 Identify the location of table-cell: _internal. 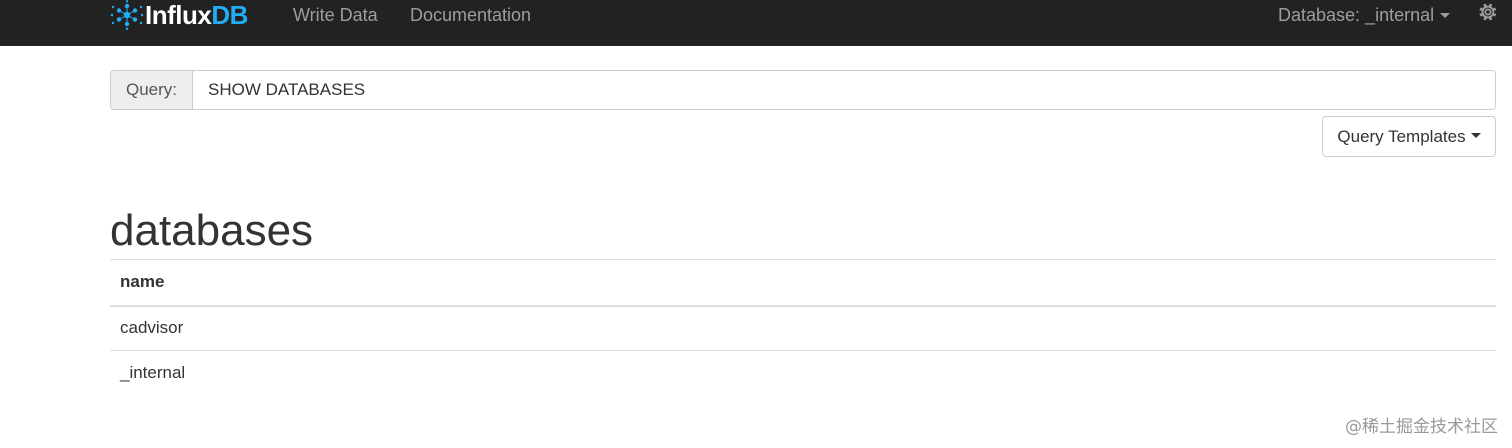
(803, 373).